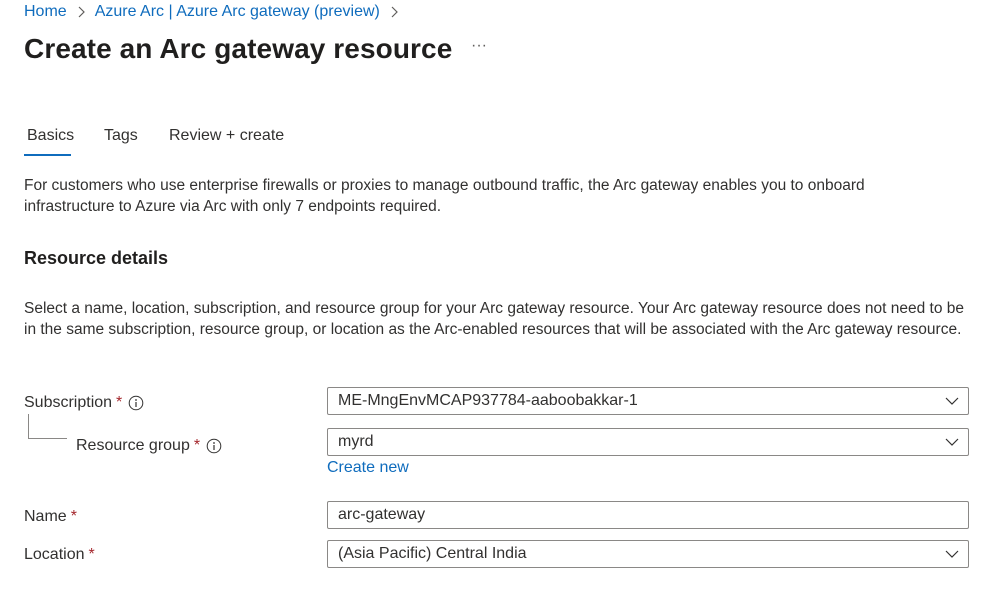  Describe the element at coordinates (237, 12) in the screenshot. I see `breadcrumb-arc-gateway-link: Azure Arc | Azure Arc gateway (preview)` at that location.